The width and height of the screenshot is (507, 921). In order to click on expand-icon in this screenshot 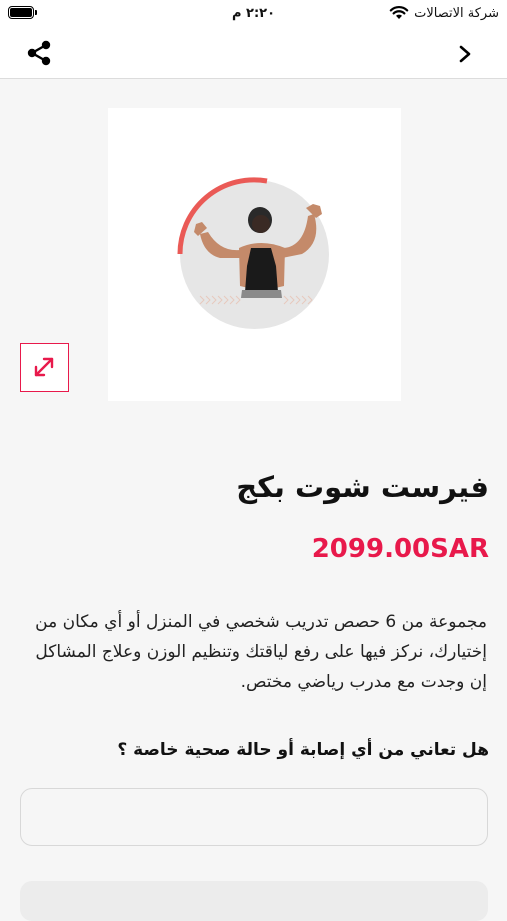, I will do `click(44, 367)`.